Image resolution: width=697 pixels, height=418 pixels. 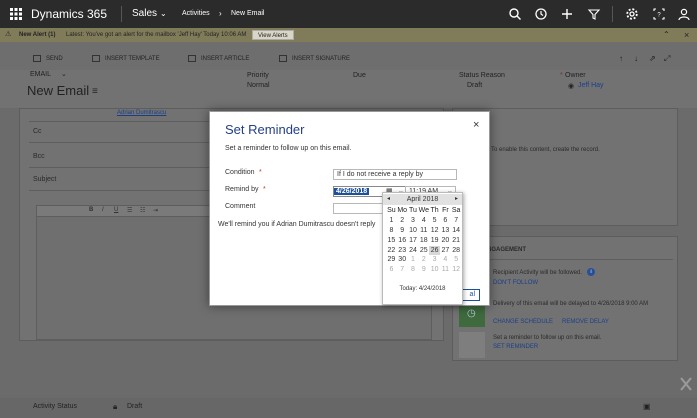 I want to click on calendar-today-link: Today: 4/24/2018, so click(x=422, y=289).